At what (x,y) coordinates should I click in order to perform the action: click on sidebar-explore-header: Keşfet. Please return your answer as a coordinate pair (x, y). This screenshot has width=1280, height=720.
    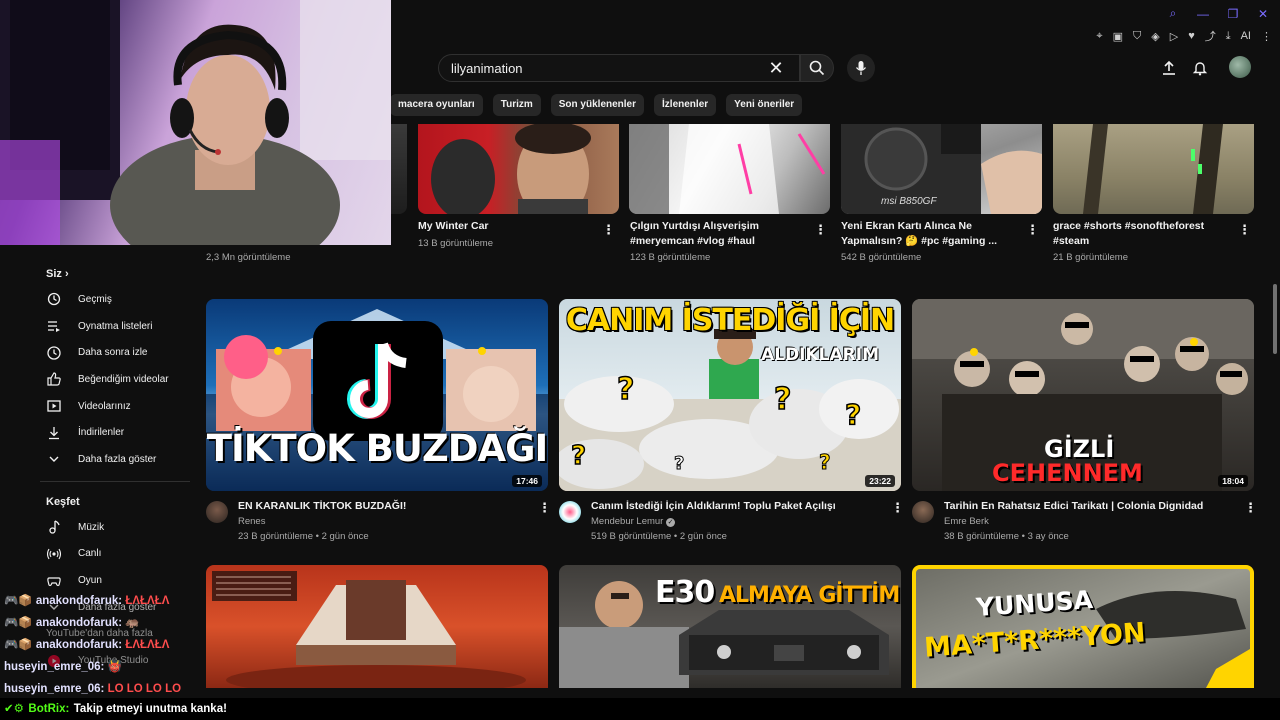
    Looking at the image, I should click on (63, 501).